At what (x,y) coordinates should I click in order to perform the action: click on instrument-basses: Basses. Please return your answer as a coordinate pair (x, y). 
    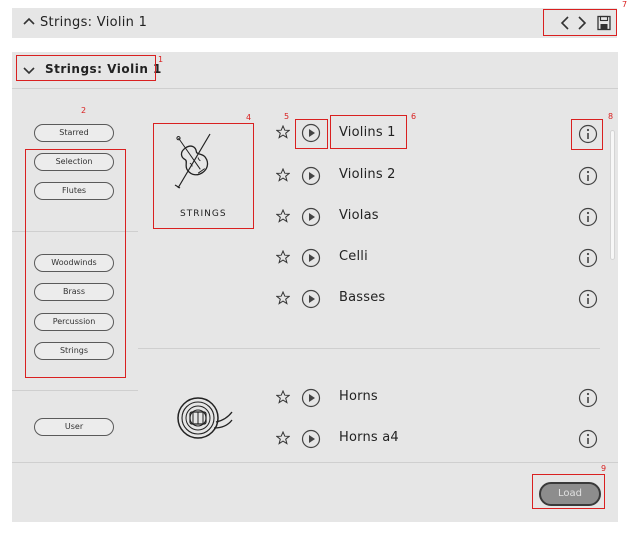
    Looking at the image, I should click on (362, 297).